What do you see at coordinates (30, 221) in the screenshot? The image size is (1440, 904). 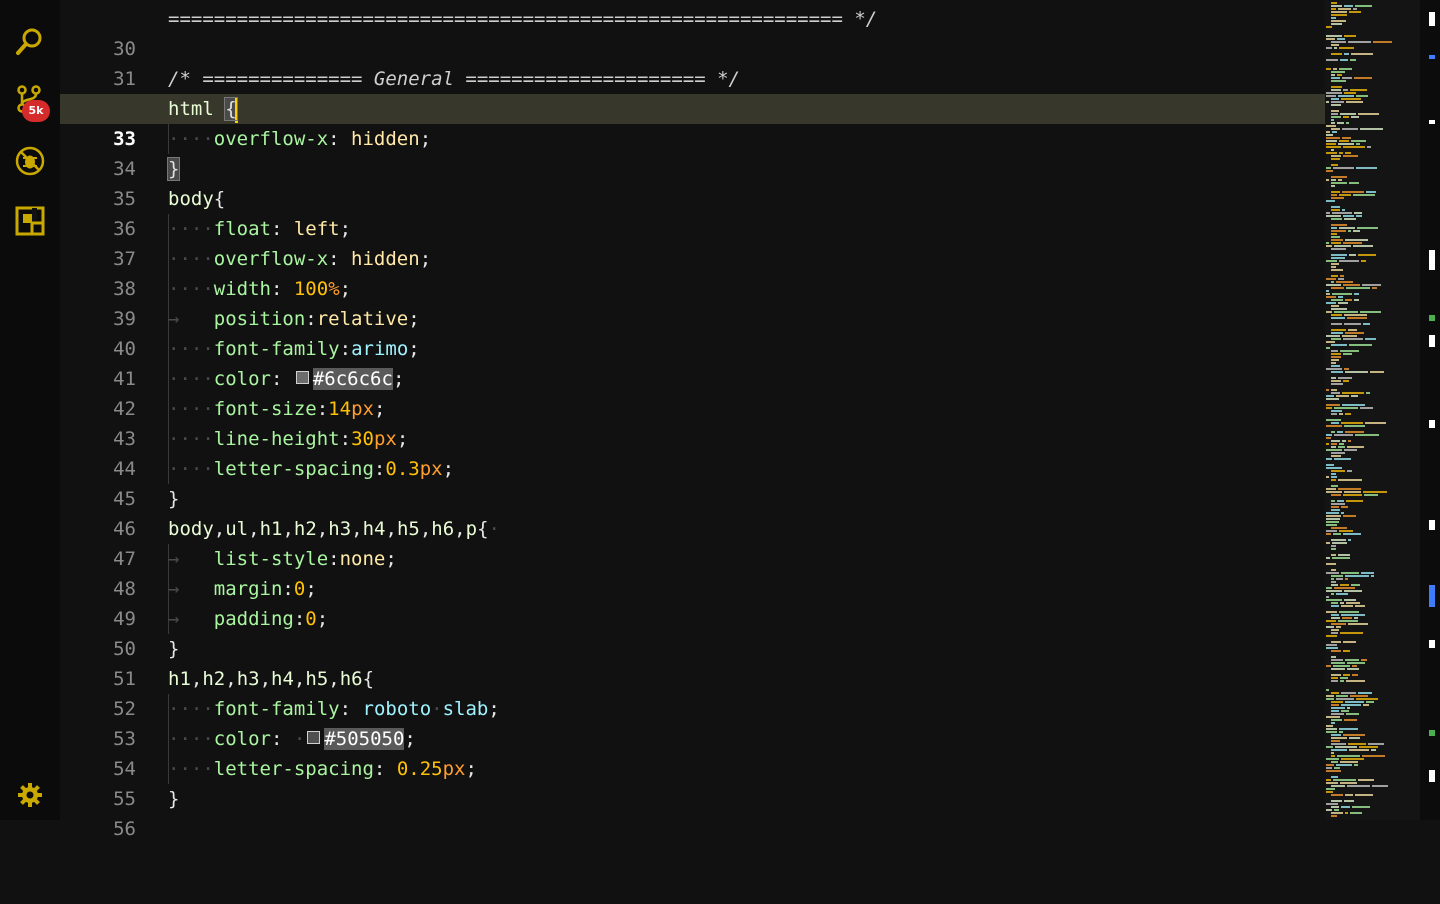 I see `extensions-icon` at bounding box center [30, 221].